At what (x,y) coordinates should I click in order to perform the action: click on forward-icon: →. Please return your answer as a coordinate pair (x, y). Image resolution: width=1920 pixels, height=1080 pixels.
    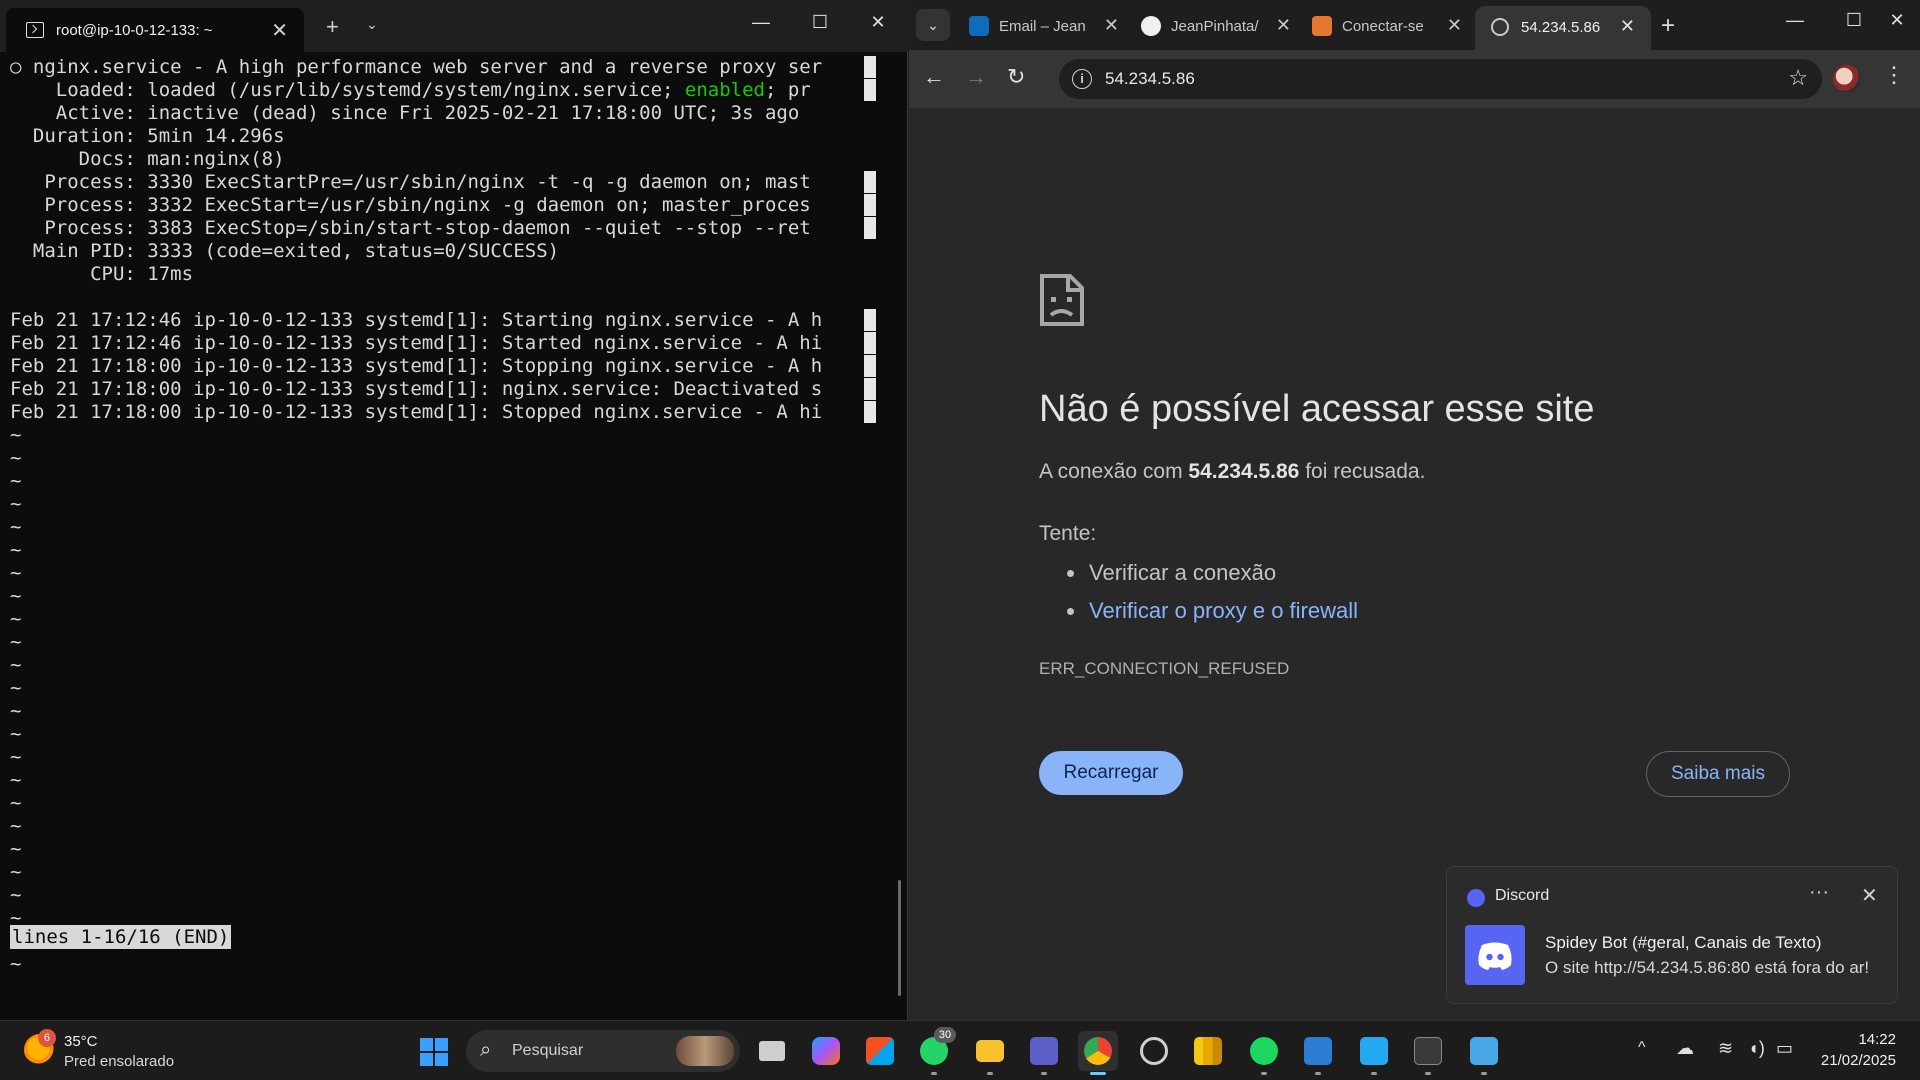
    Looking at the image, I should click on (976, 77).